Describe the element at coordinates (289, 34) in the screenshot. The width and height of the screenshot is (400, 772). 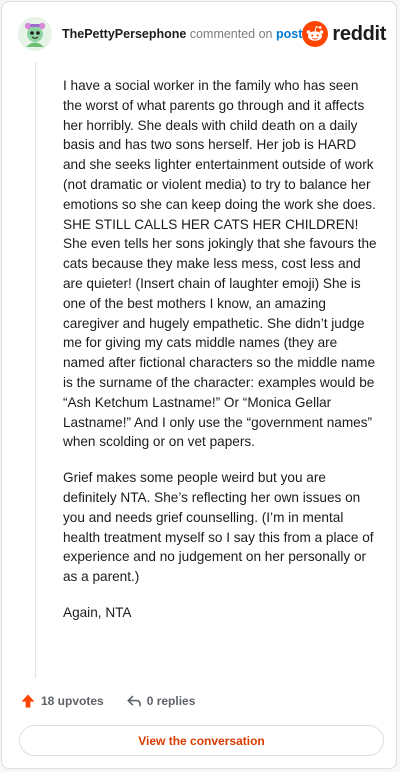
I see `post-link: post` at that location.